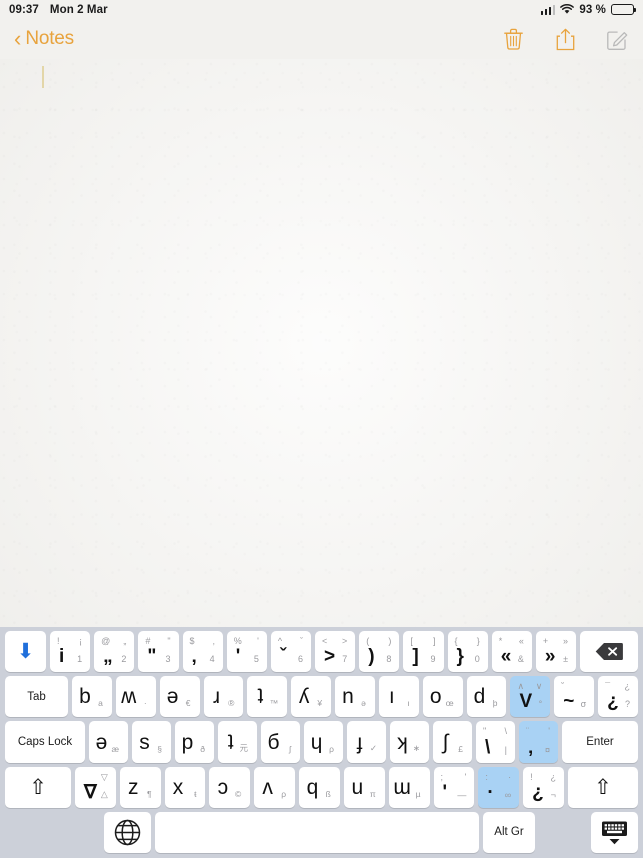 The height and width of the screenshot is (858, 643). I want to click on key-7-main-glyph: >, so click(330, 657).